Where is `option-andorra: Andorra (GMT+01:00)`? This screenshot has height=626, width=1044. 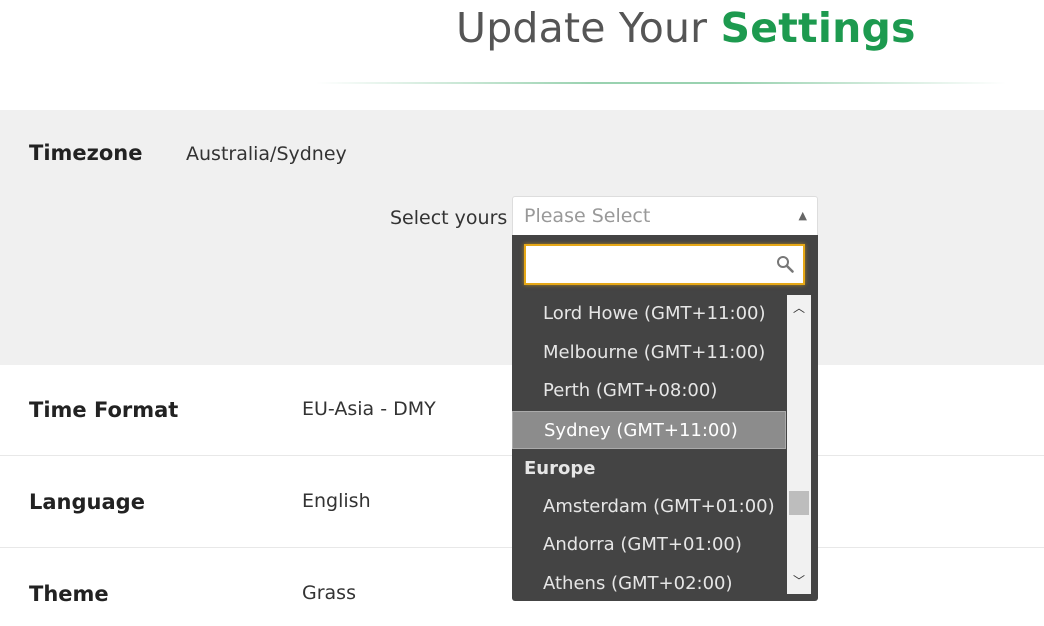 option-andorra: Andorra (GMT+01:00) is located at coordinates (649, 545).